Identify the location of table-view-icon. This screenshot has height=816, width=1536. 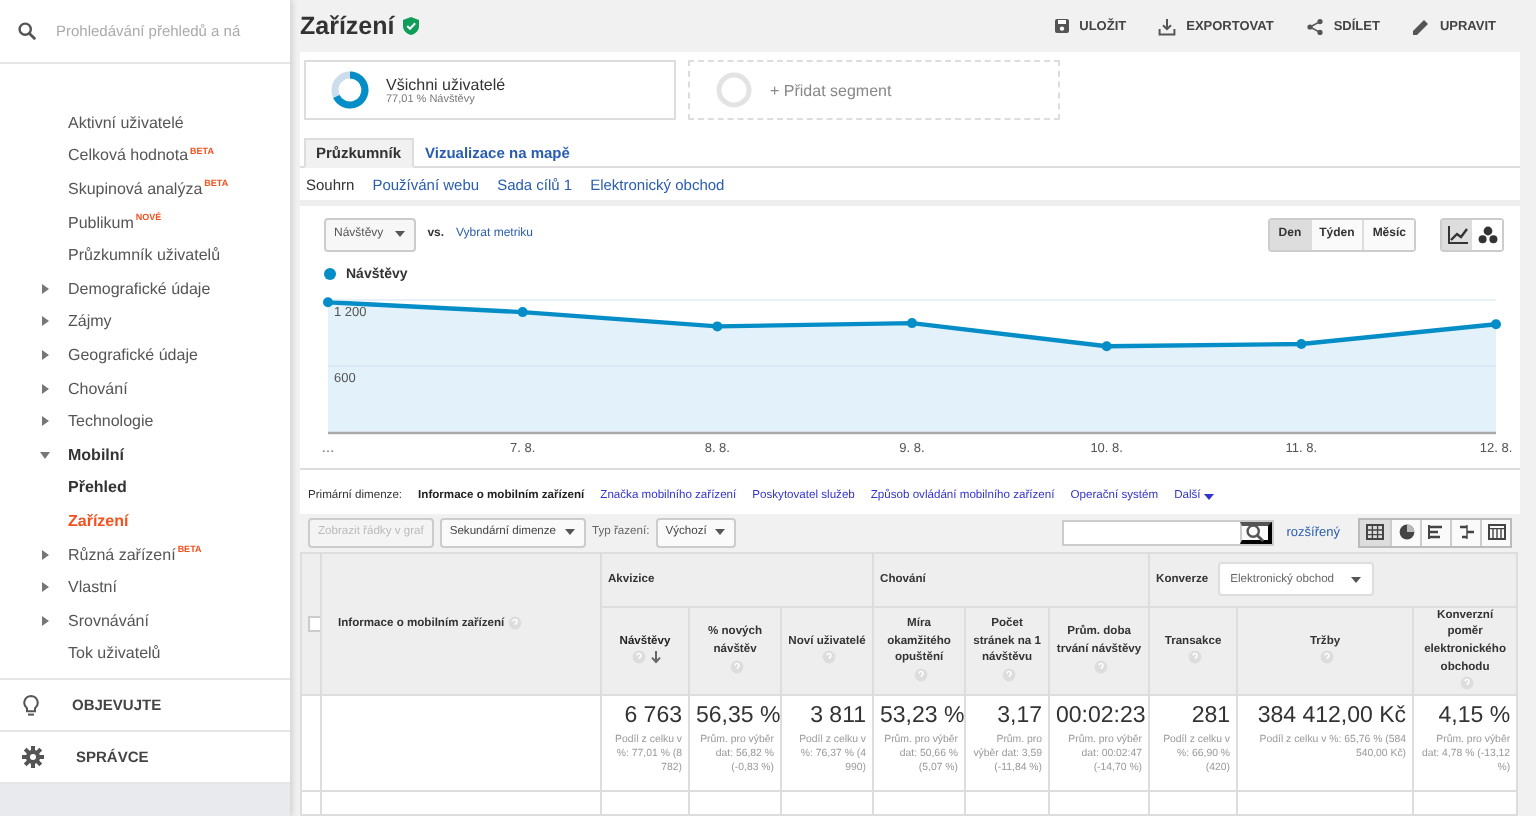
(1375, 532).